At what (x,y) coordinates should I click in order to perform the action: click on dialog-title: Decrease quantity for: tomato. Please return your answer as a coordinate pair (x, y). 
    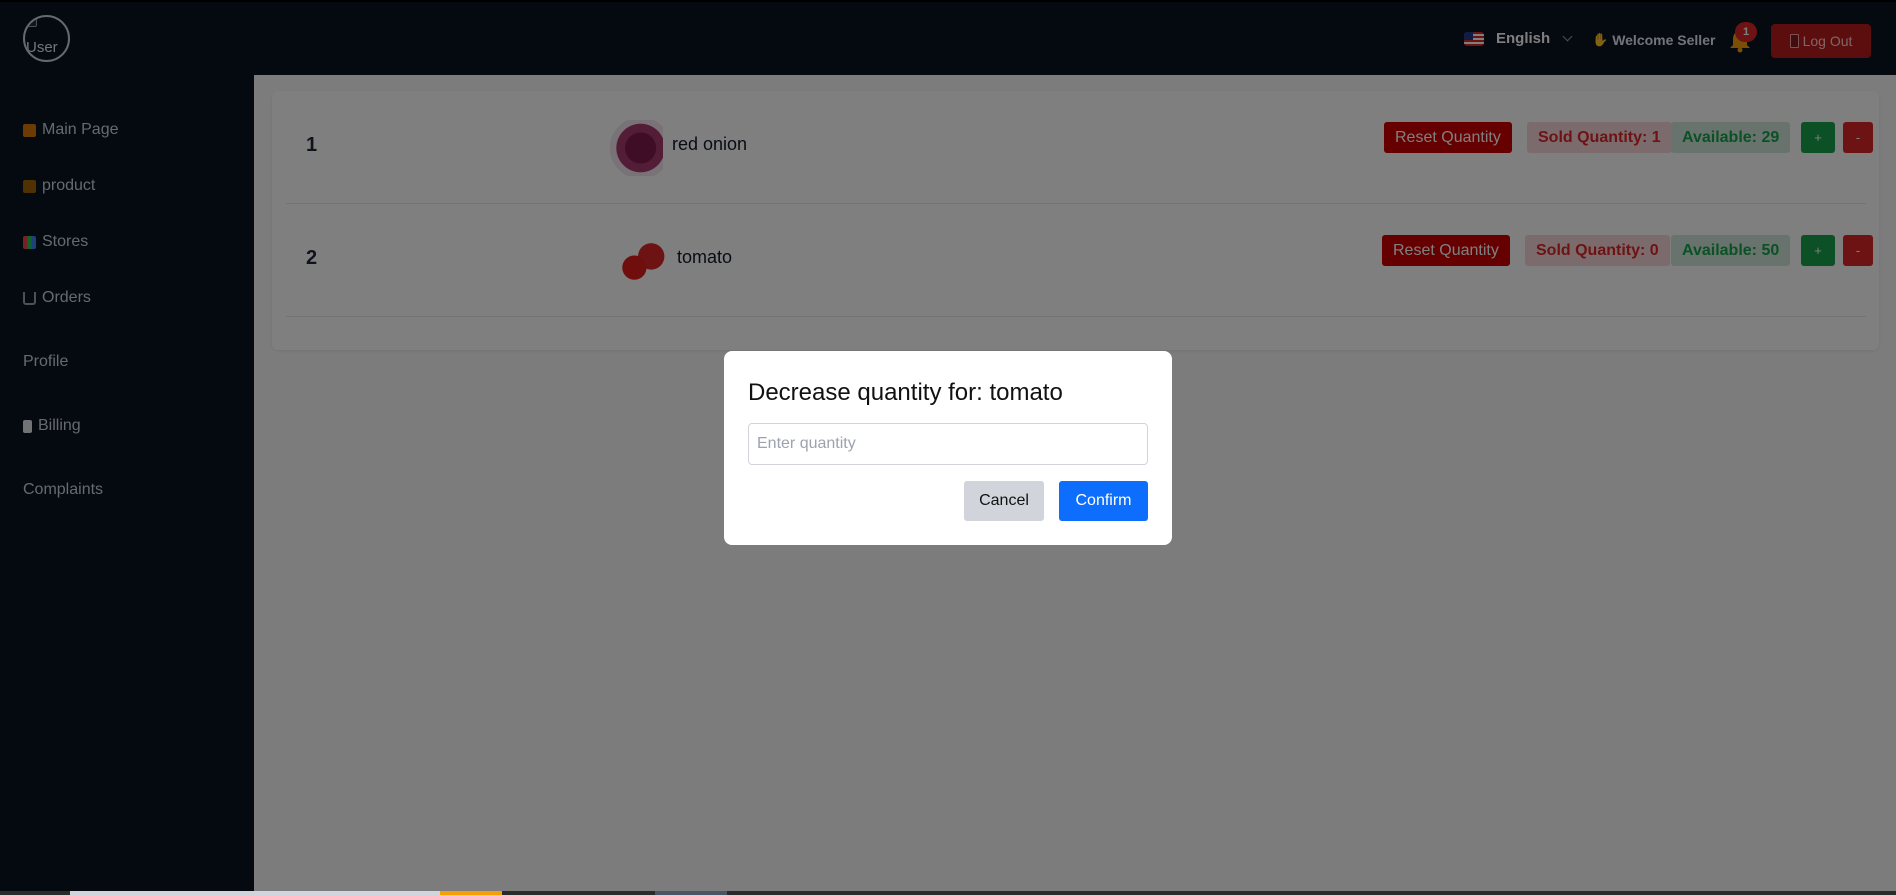
    Looking at the image, I should click on (905, 392).